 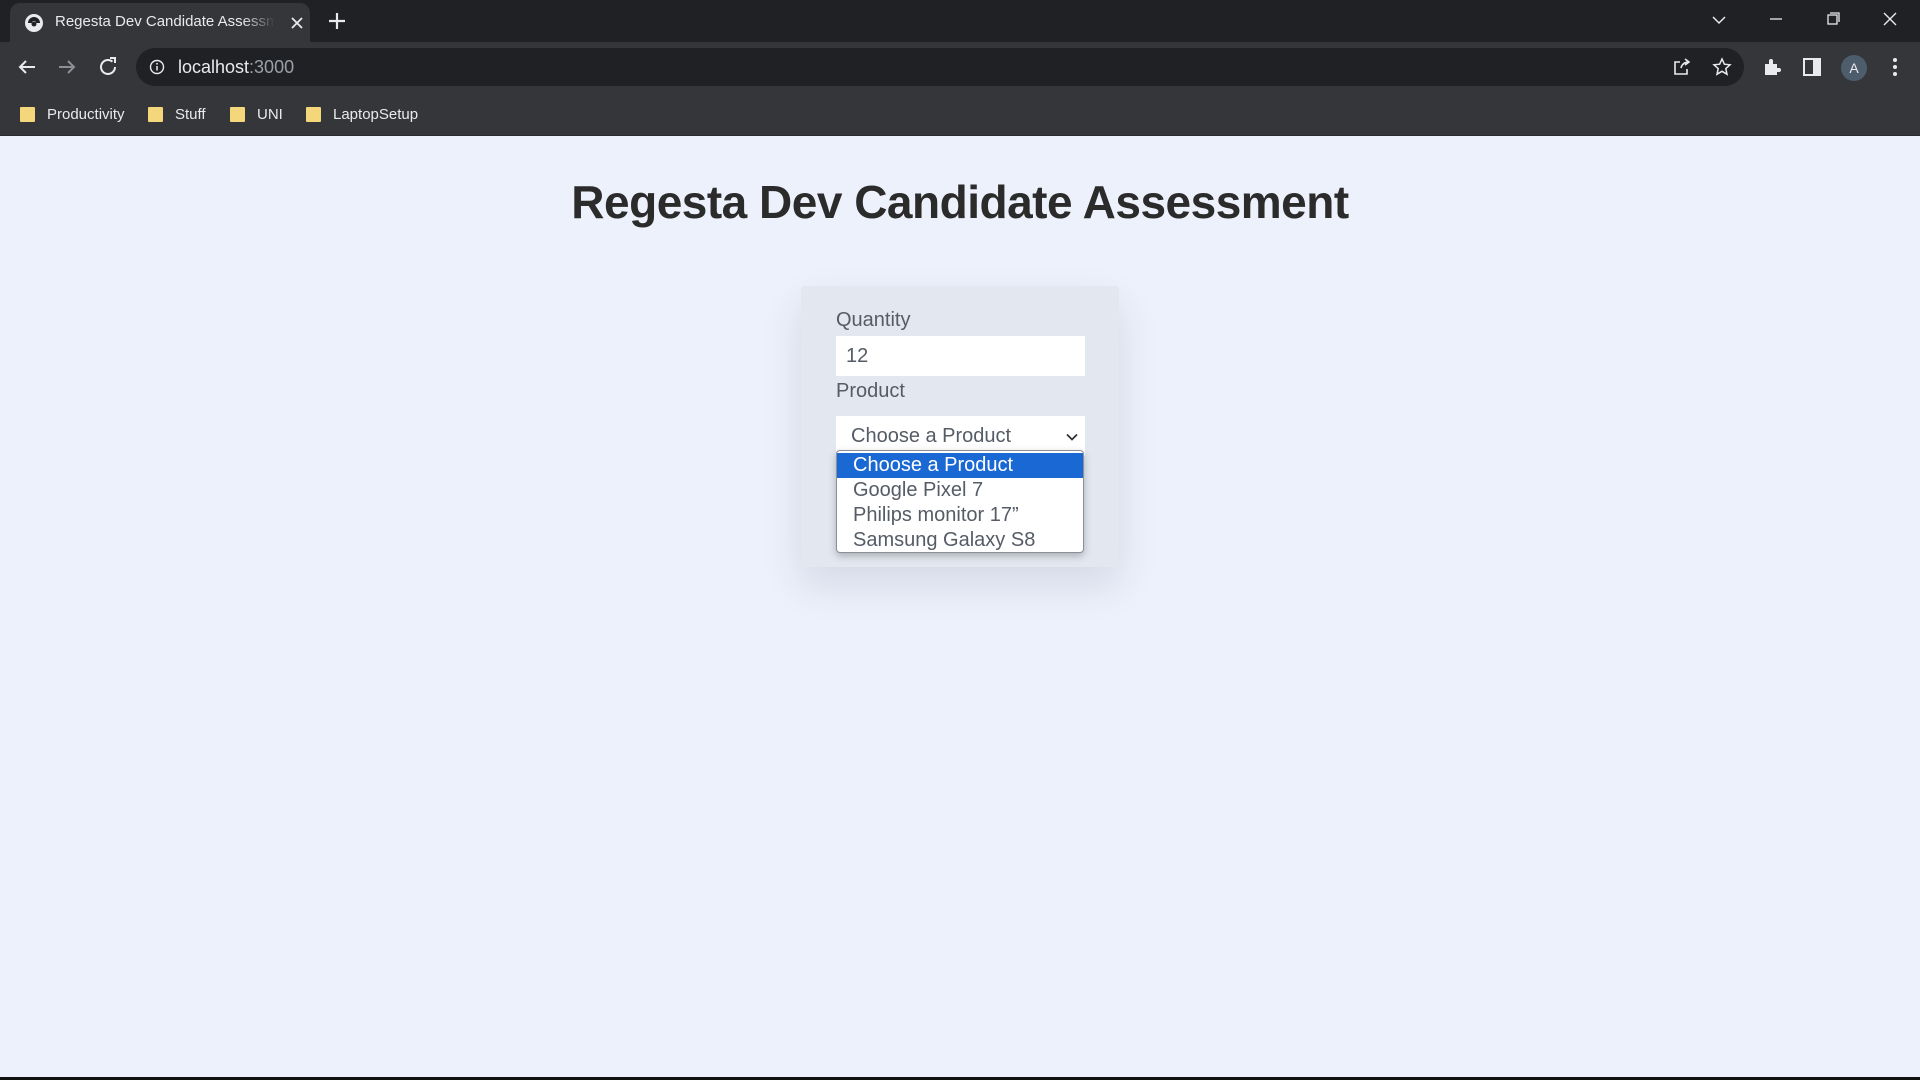 I want to click on close-tab-icon, so click(x=297, y=23).